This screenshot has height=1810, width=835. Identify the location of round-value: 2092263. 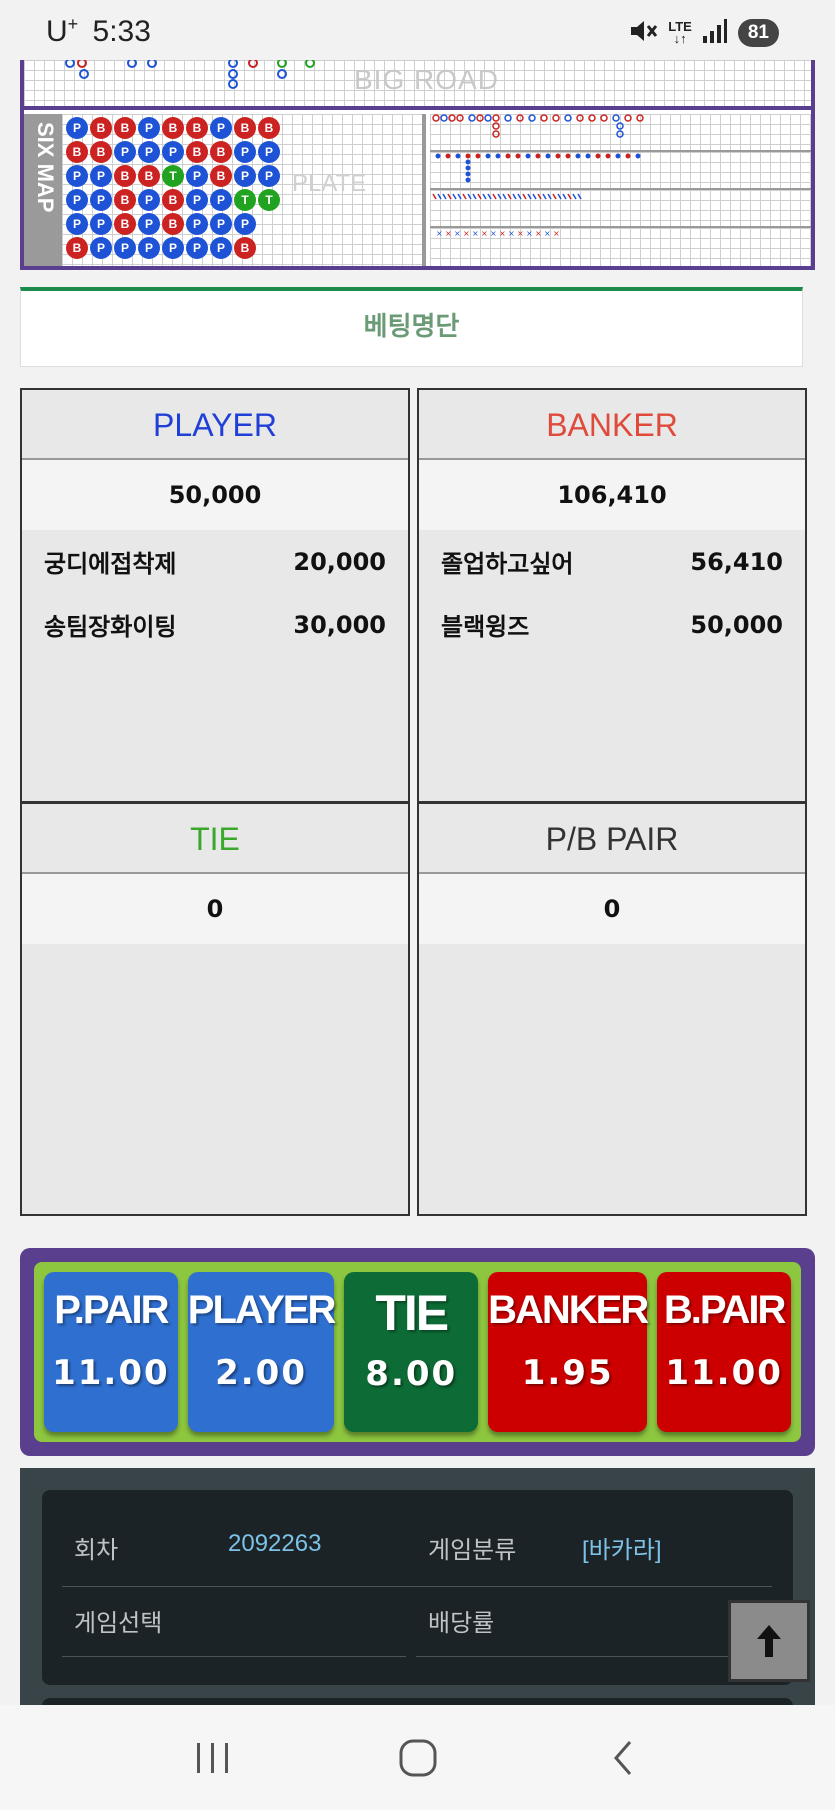
(275, 1543).